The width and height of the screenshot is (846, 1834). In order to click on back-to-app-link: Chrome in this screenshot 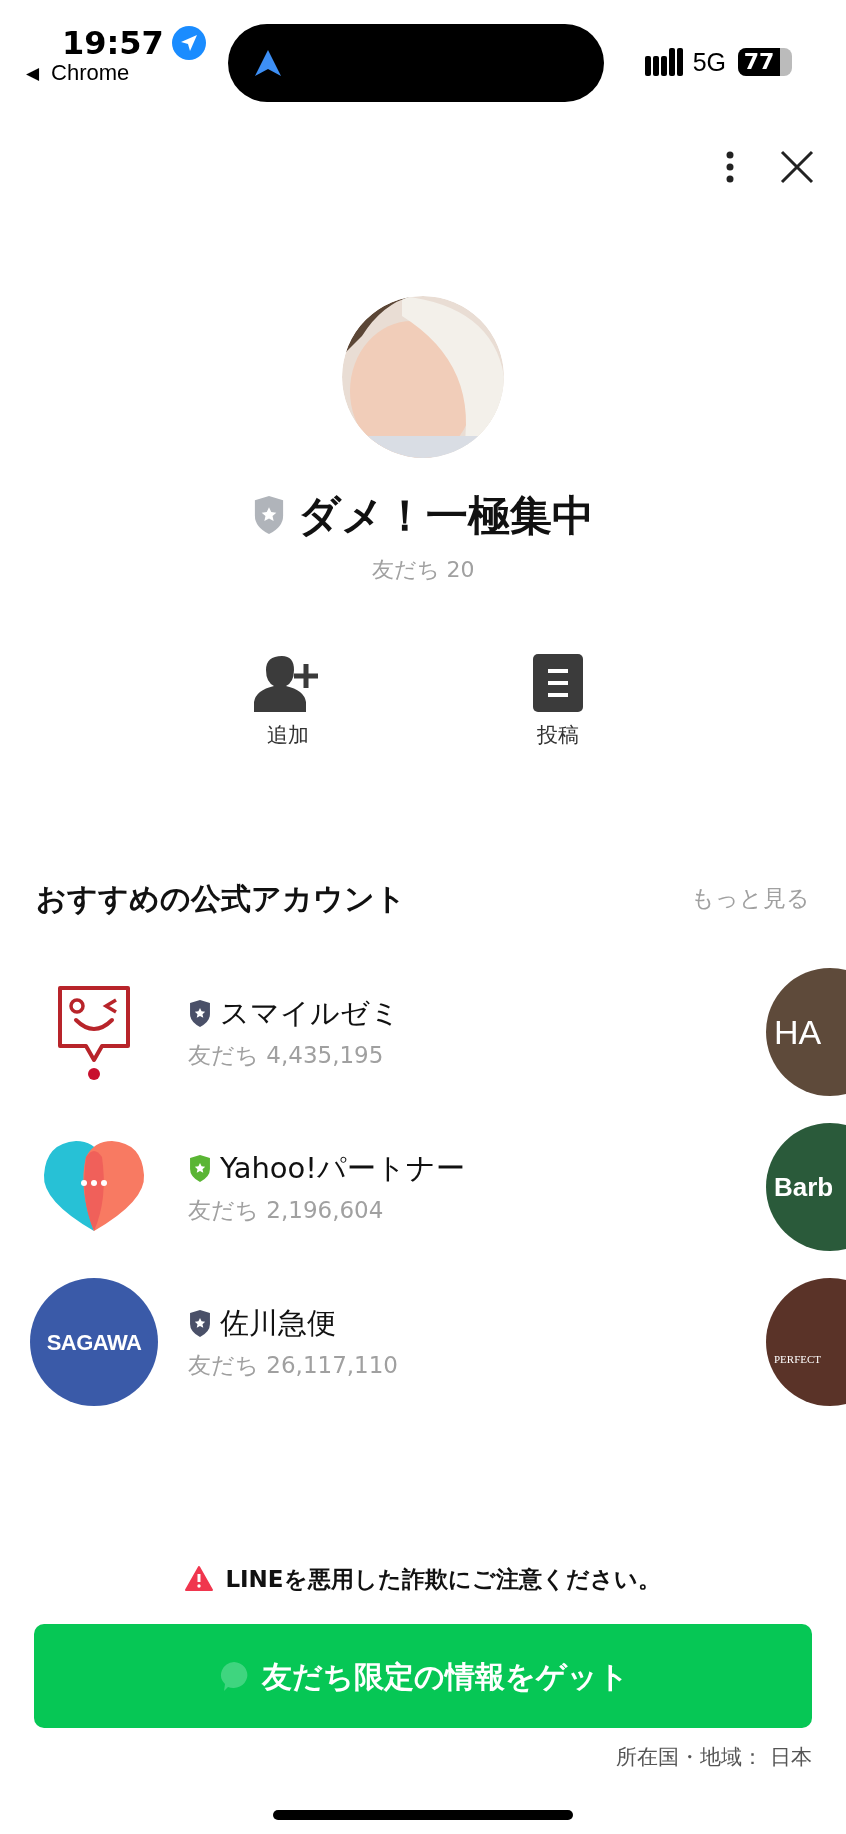, I will do `click(90, 73)`.